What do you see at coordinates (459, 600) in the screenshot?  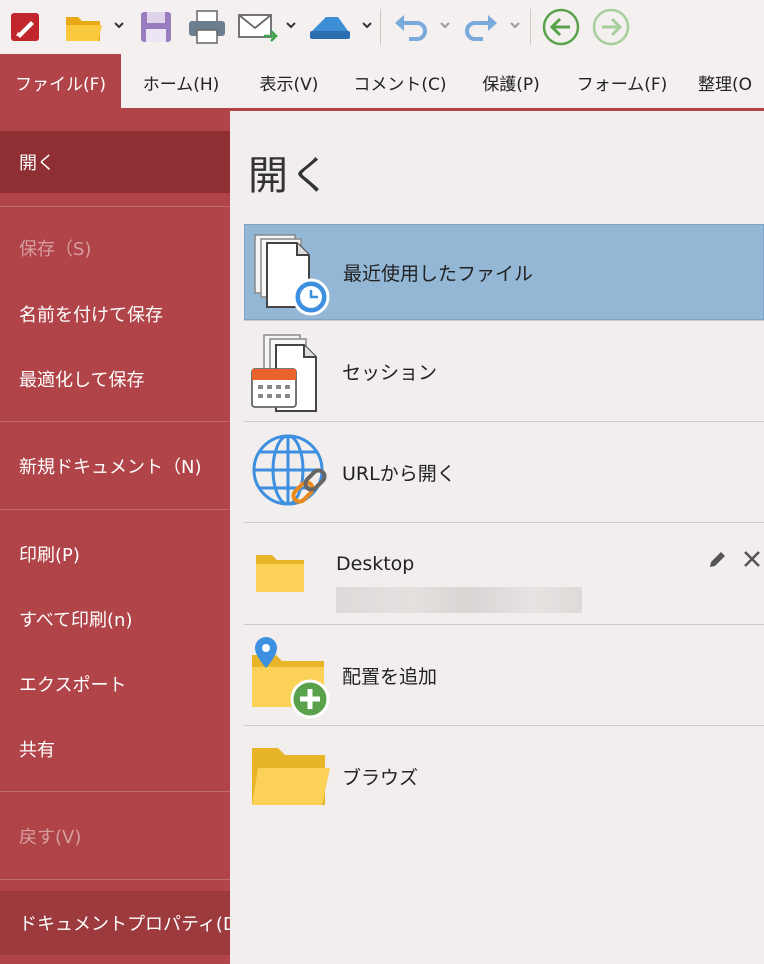 I see `desktop-location-path` at bounding box center [459, 600].